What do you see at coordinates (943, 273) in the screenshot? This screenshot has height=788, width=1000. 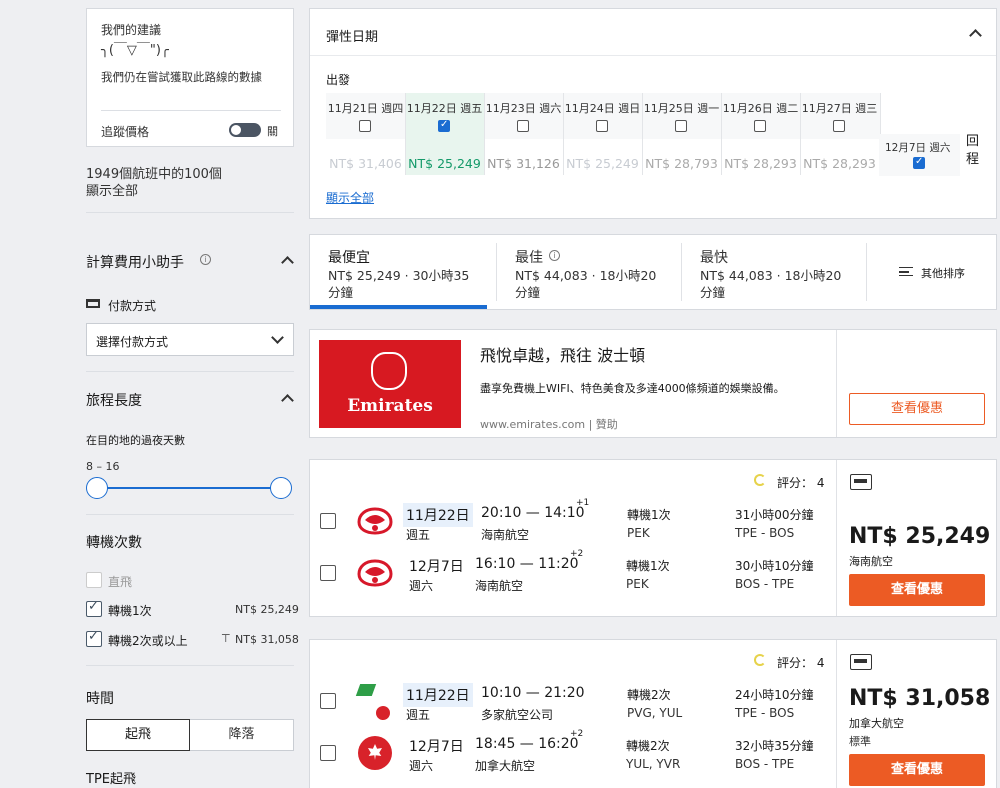 I see `other-sort-label: 其他排序` at bounding box center [943, 273].